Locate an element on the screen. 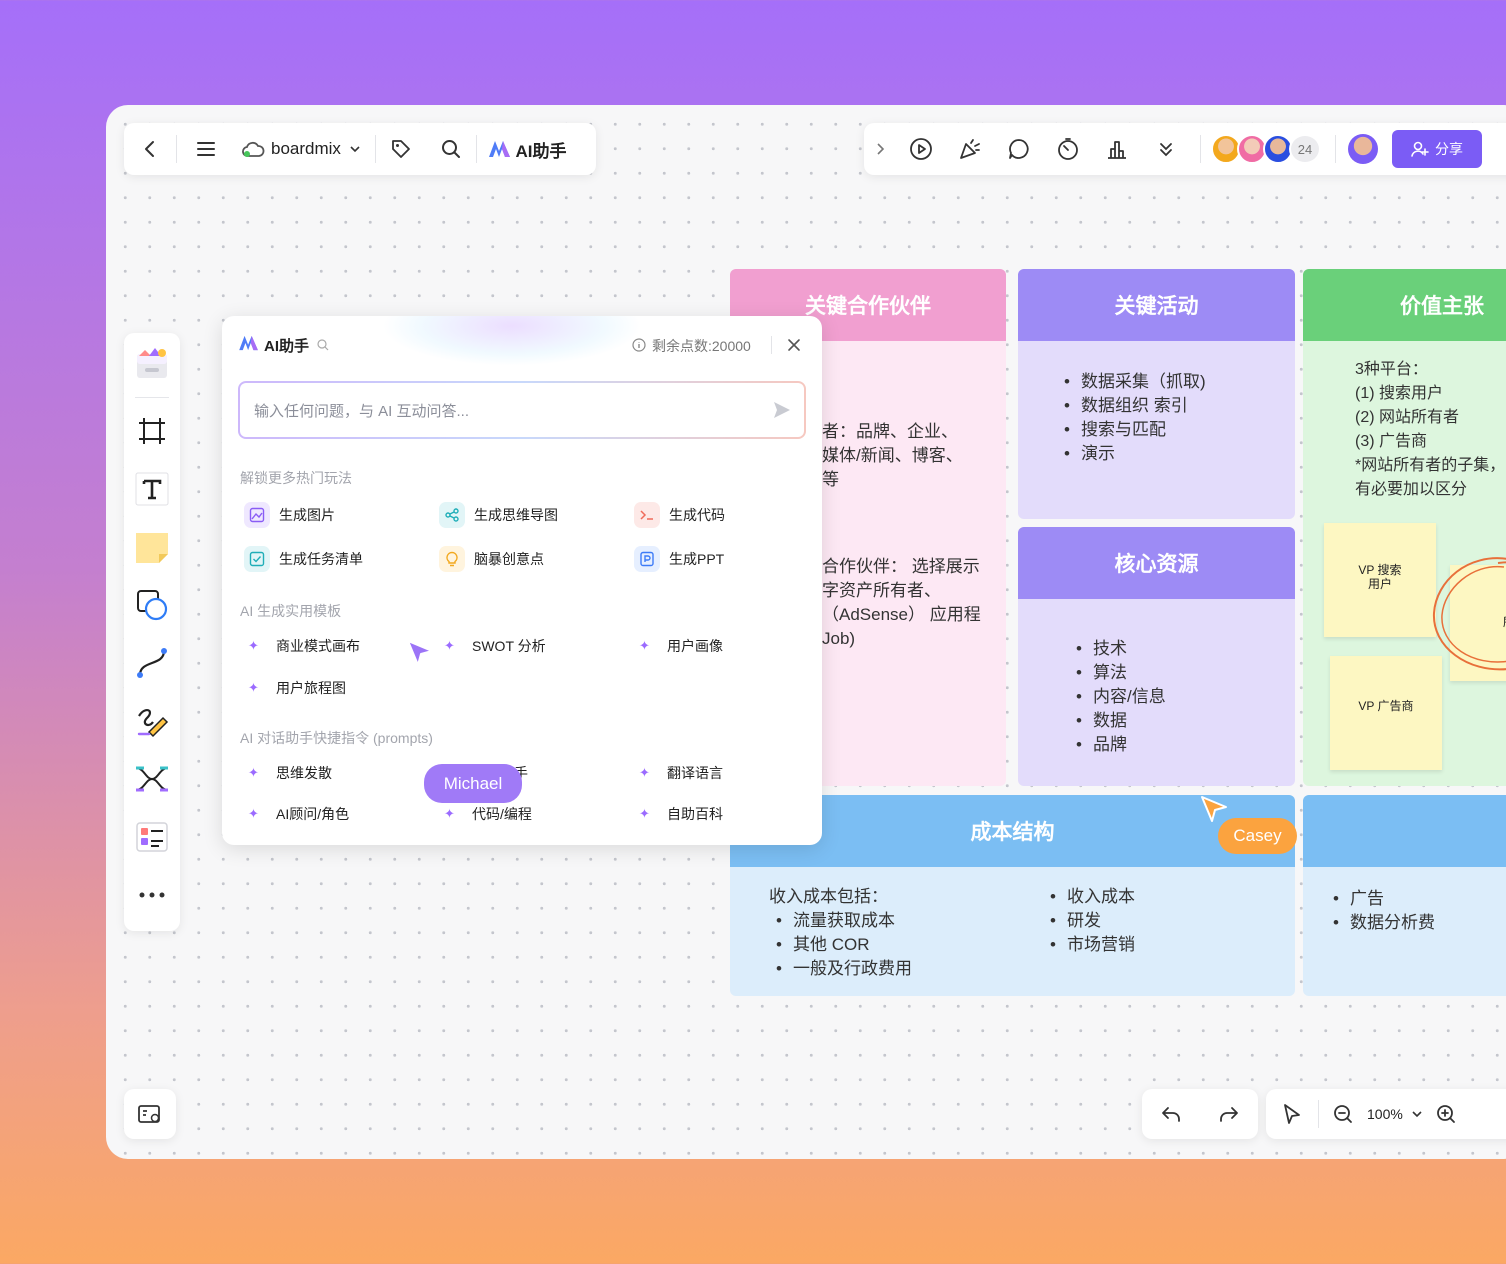 The height and width of the screenshot is (1264, 1506). zoom-in-button is located at coordinates (1446, 1114).